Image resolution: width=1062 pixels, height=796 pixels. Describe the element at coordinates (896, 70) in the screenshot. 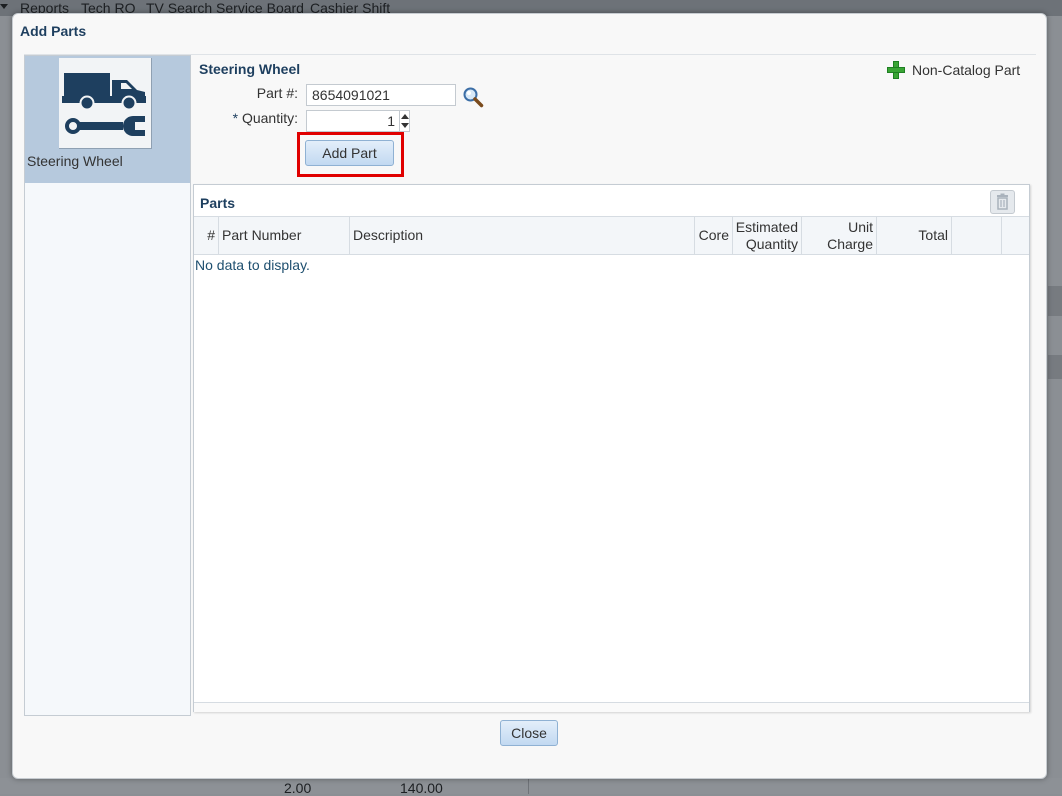

I see `plus-icon` at that location.